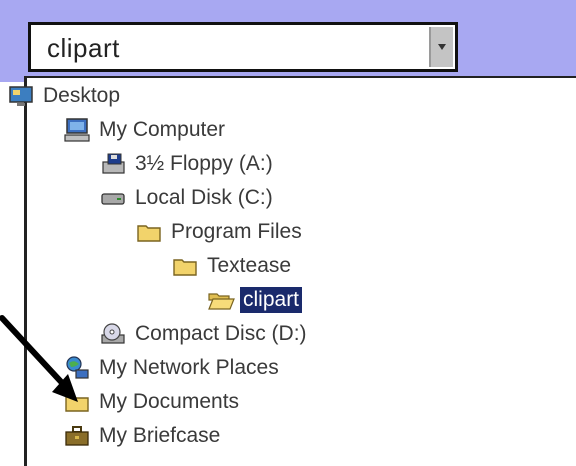 The height and width of the screenshot is (466, 576). I want to click on tree-item-label: 3½ Floppy (A:), so click(204, 163).